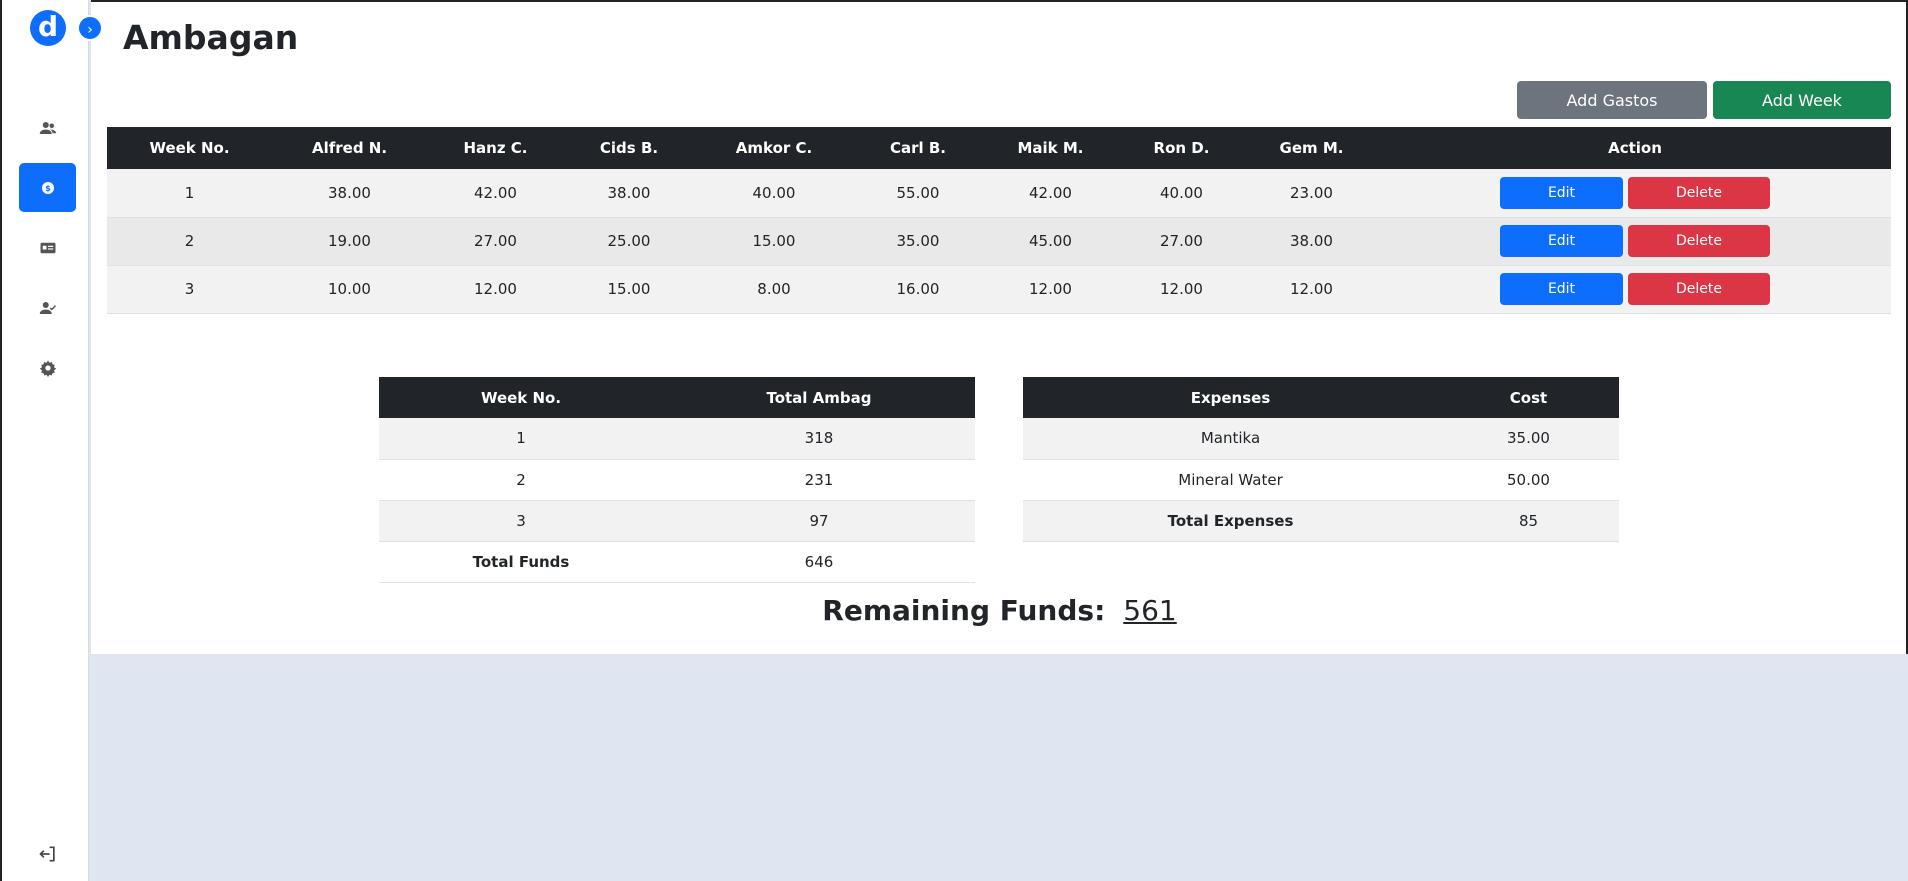 This screenshot has width=1908, height=881. Describe the element at coordinates (629, 148) in the screenshot. I see `column-header: Cids B.` at that location.